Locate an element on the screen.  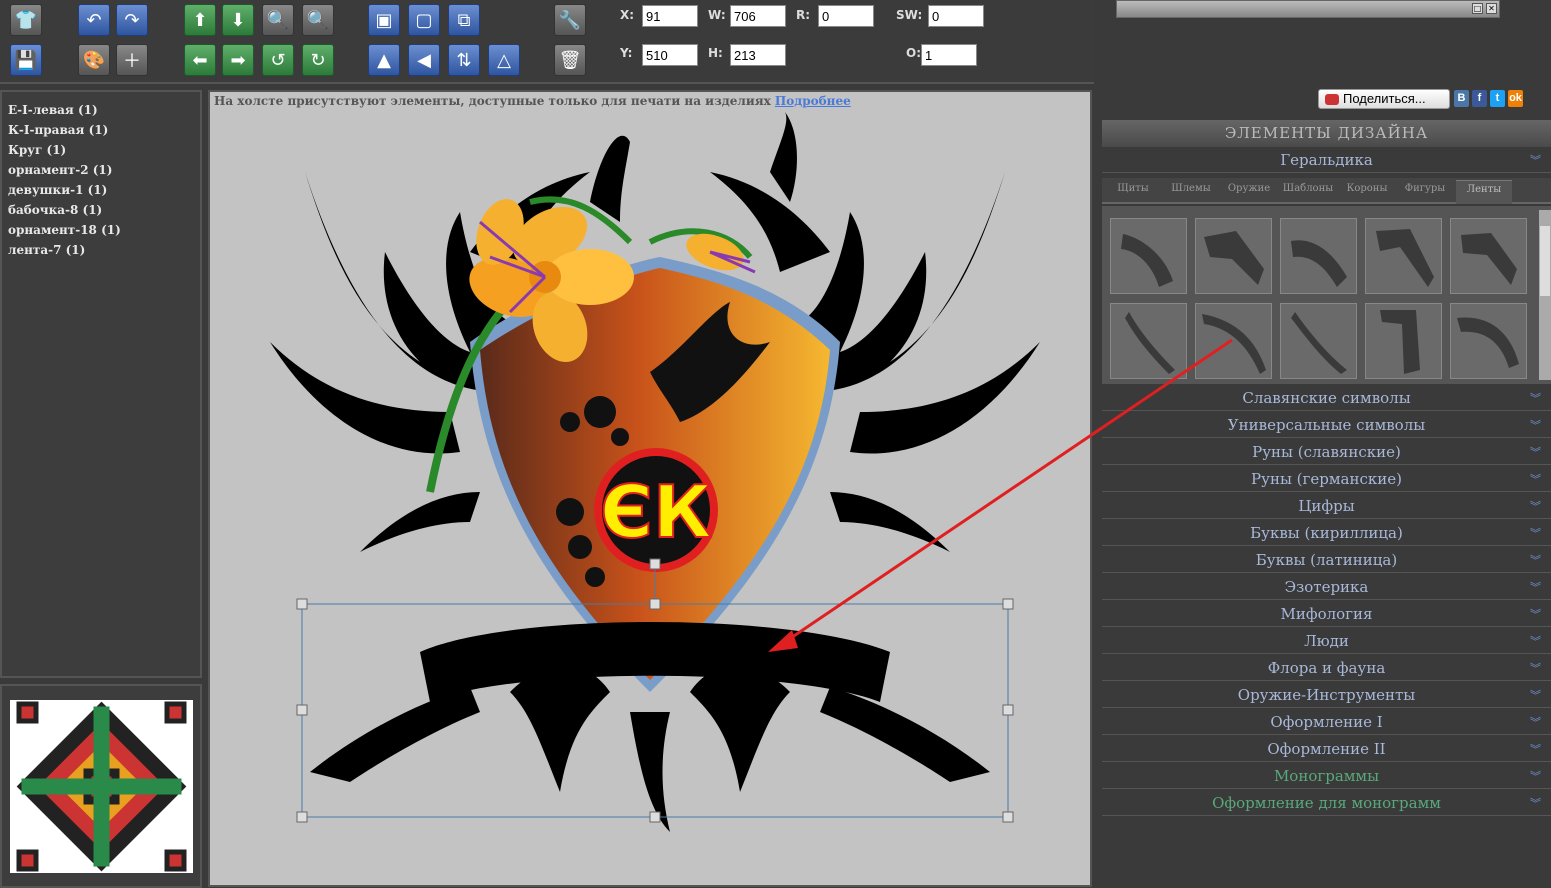
y-field is located at coordinates (670, 55).